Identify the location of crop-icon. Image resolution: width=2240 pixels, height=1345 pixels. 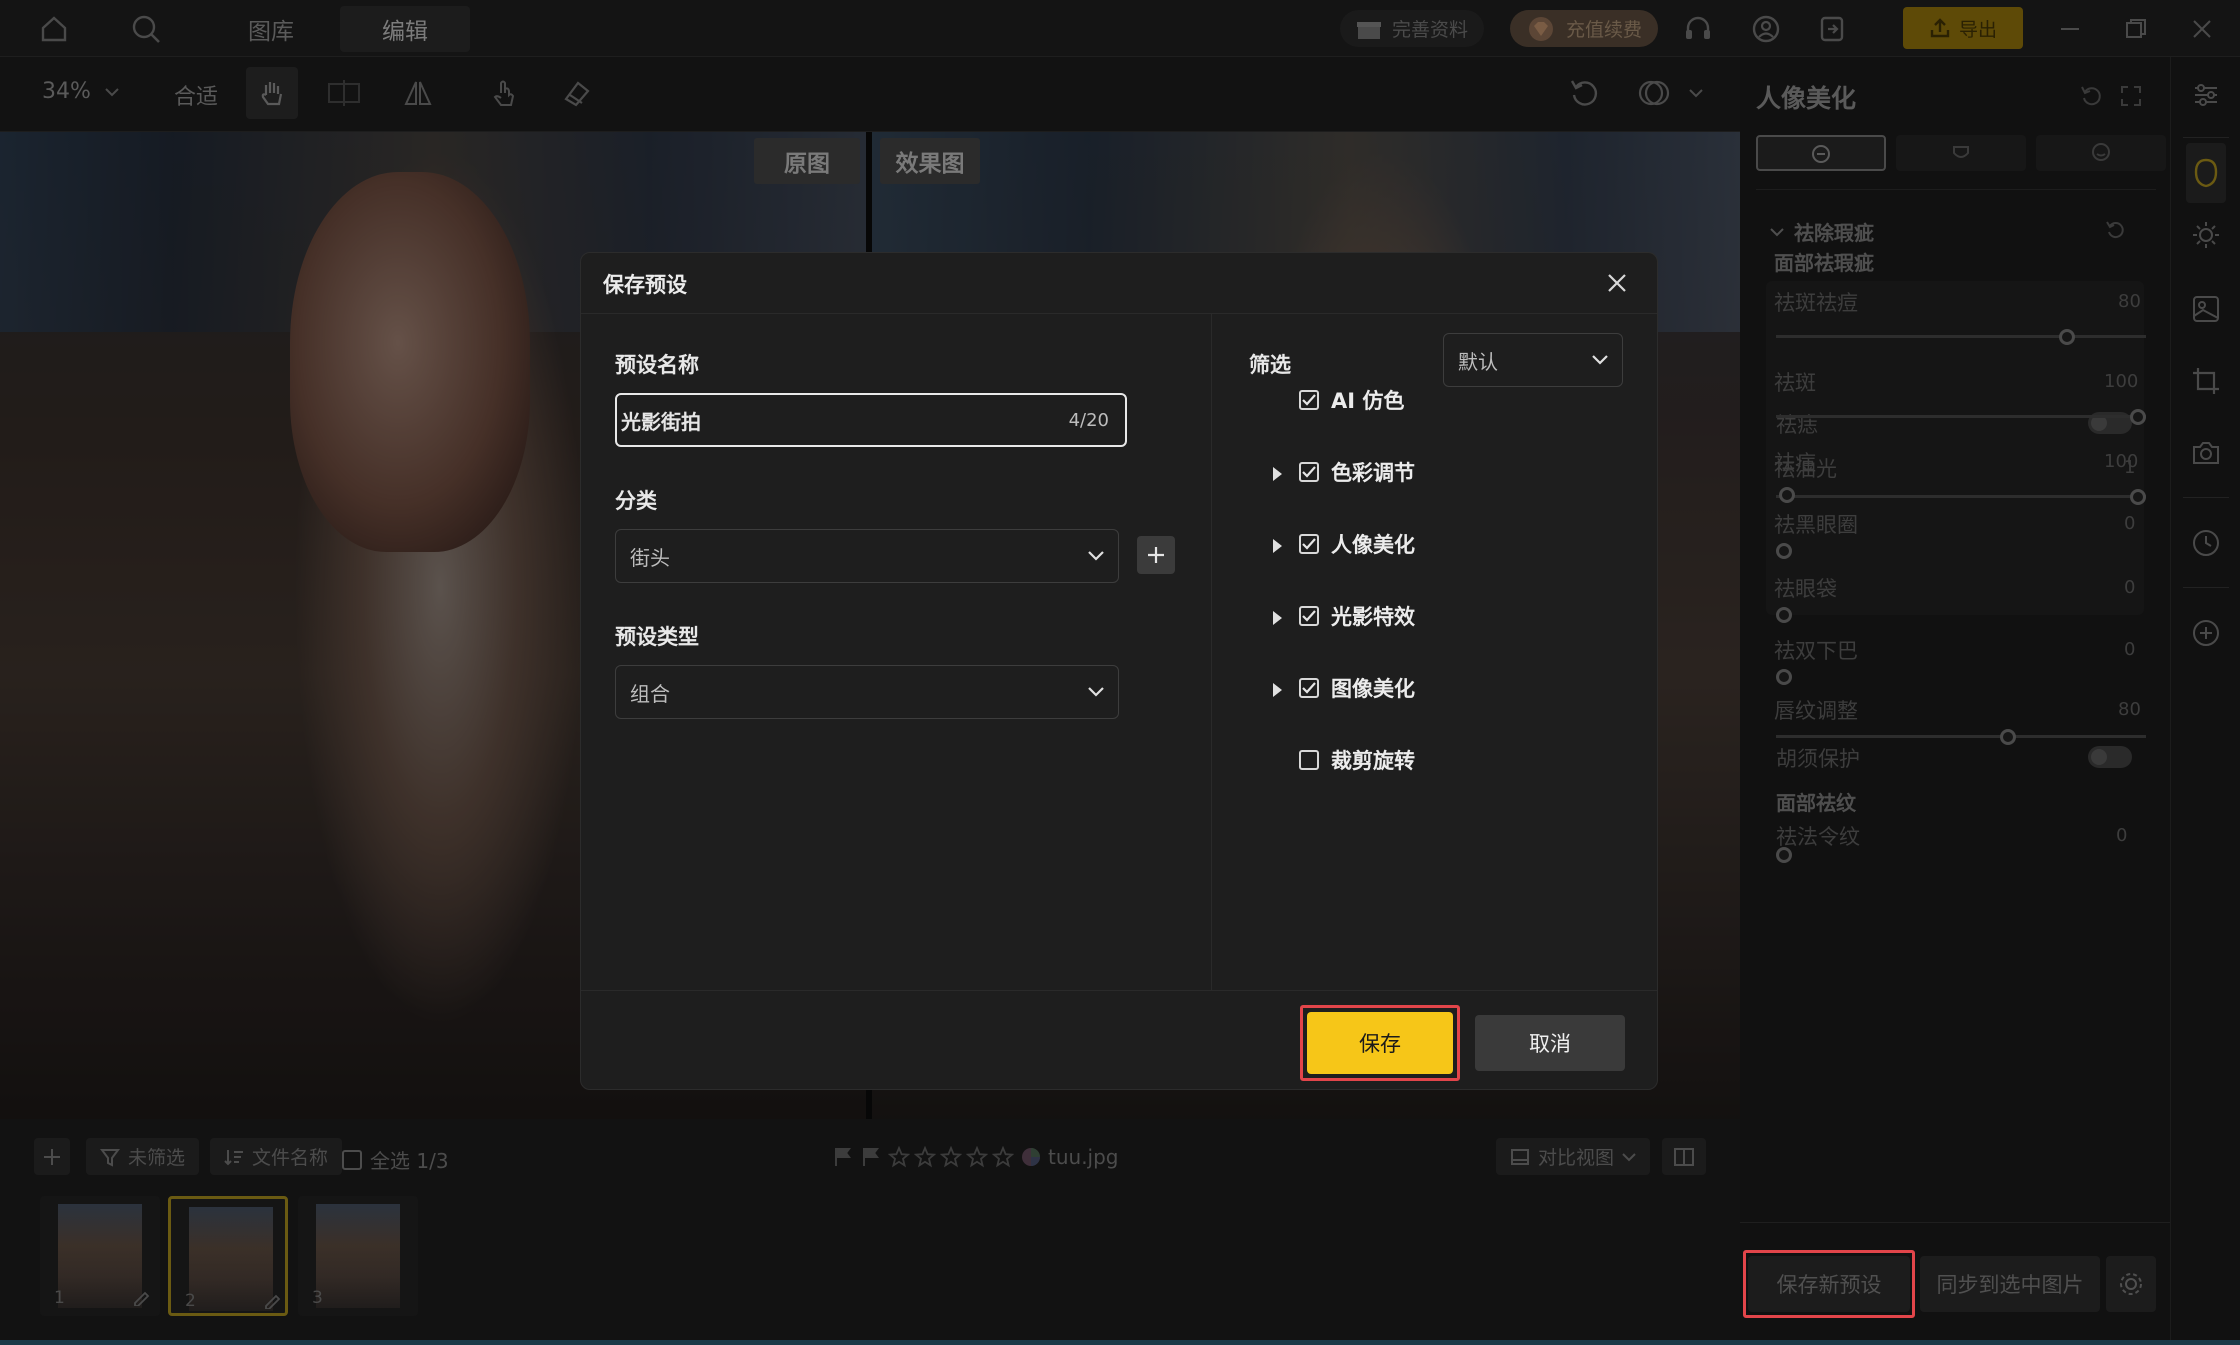
(2206, 381).